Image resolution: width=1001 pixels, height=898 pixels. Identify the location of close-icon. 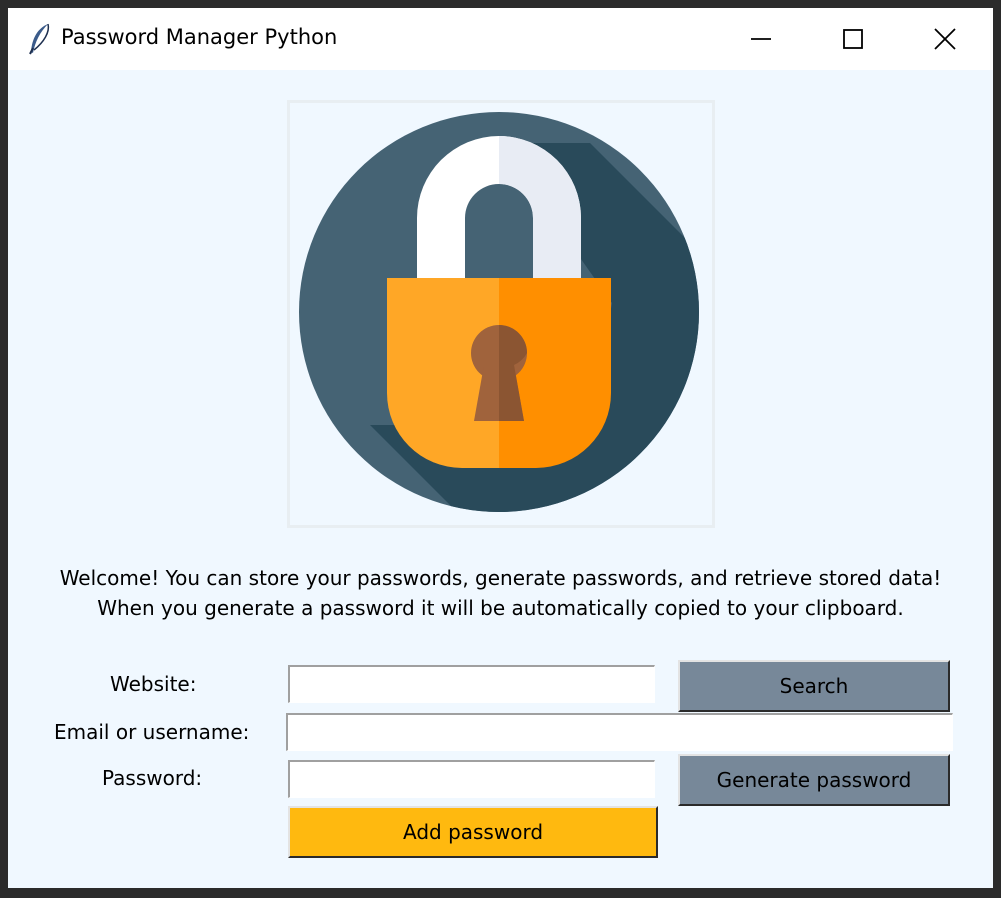
(945, 39).